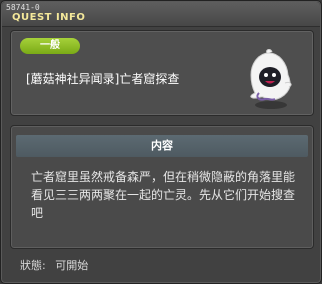 The image size is (322, 284). What do you see at coordinates (50, 46) in the screenshot?
I see `category-badge: 一般` at bounding box center [50, 46].